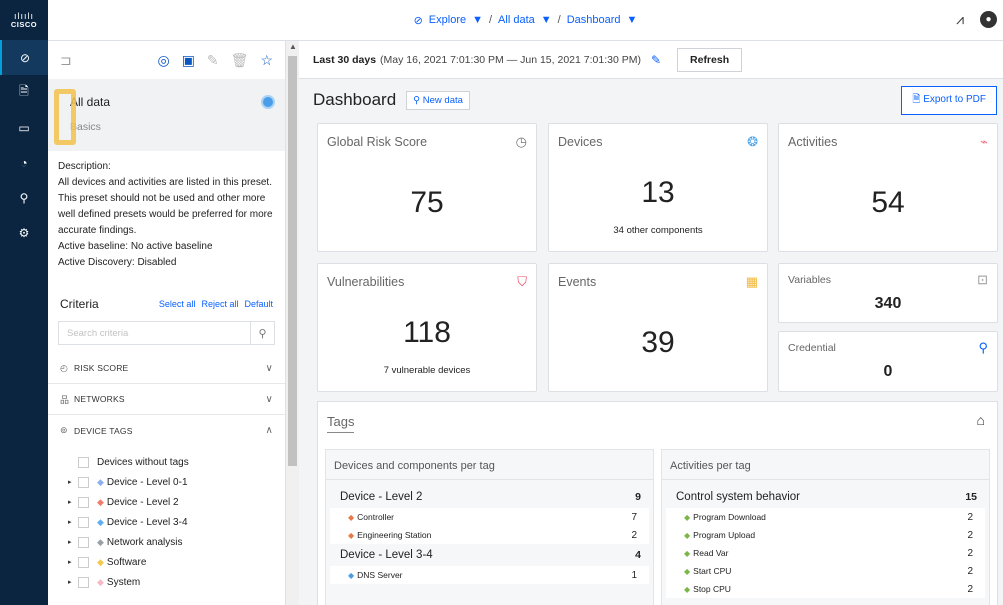  I want to click on default-link: Default, so click(258, 304).